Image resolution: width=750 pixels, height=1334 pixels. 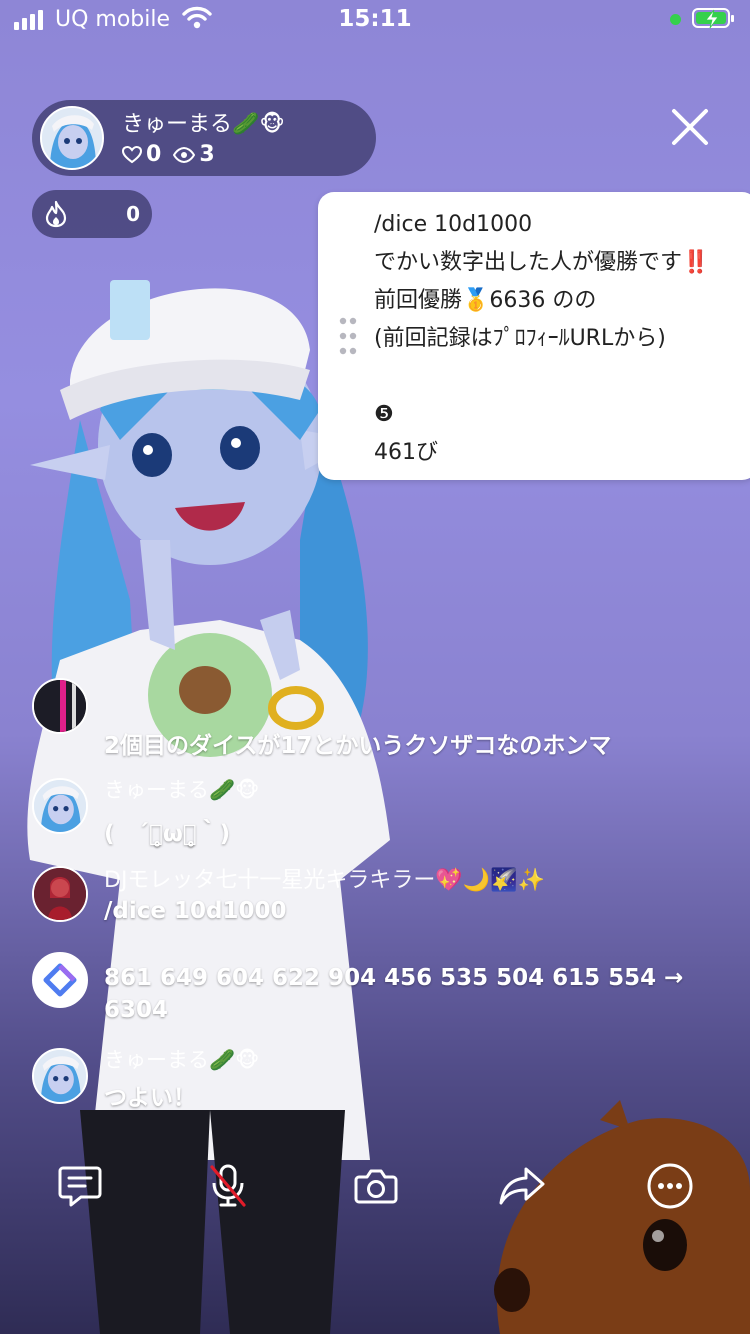 I want to click on battery-icon, so click(x=713, y=18).